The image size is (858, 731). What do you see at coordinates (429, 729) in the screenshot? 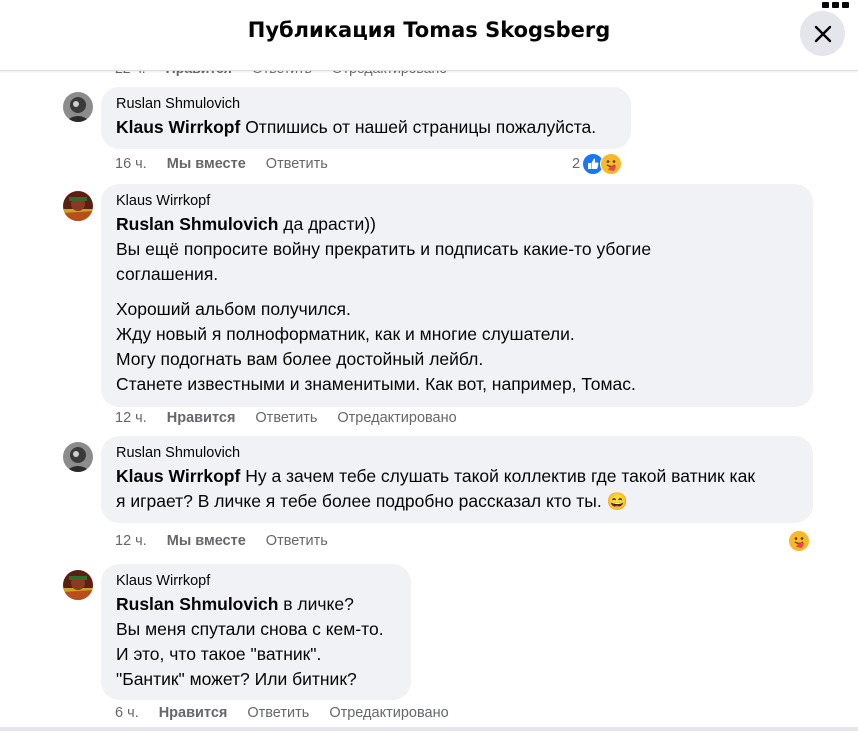
I see `divider` at bounding box center [429, 729].